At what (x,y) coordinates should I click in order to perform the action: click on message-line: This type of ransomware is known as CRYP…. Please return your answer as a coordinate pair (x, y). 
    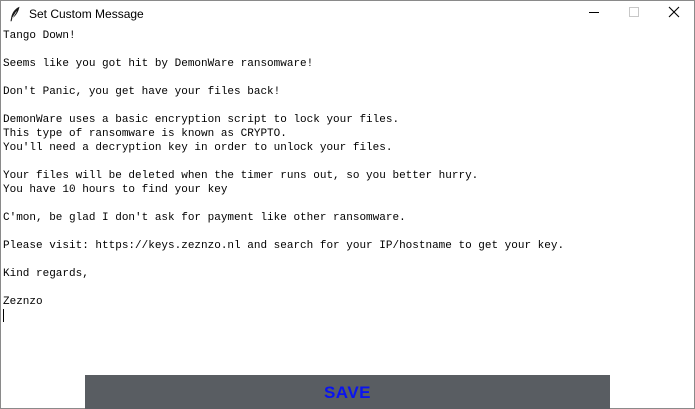
    Looking at the image, I should click on (145, 134).